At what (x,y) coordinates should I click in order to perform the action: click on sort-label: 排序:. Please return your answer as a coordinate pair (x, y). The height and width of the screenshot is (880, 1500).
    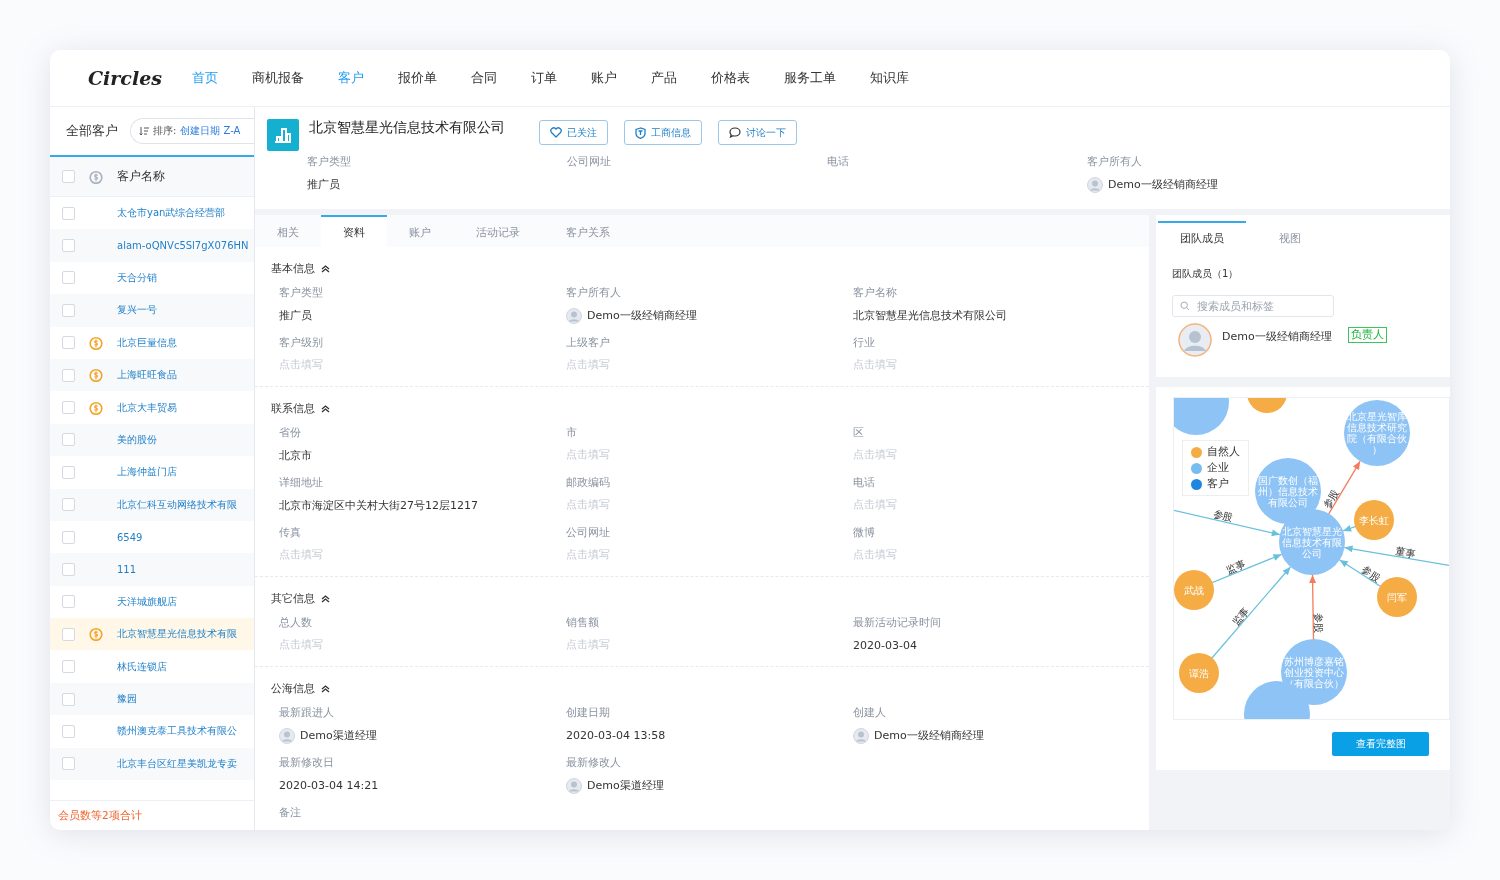
    Looking at the image, I should click on (165, 131).